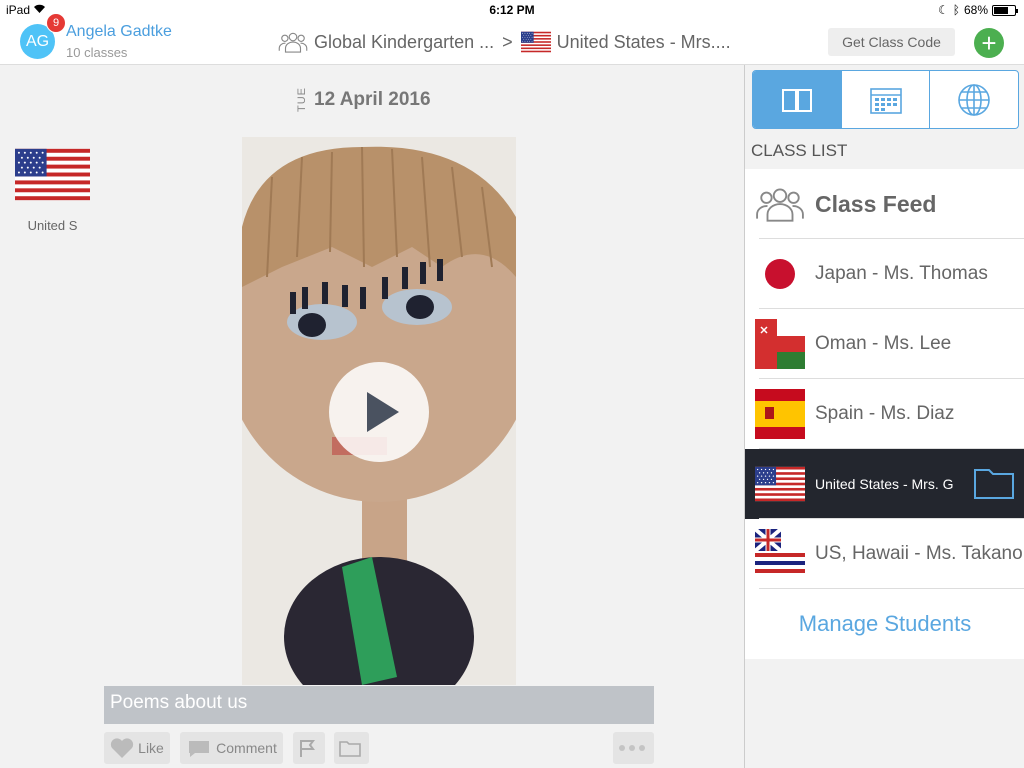  I want to click on class-list-item-oman: Oman - Ms. Lee, so click(884, 344).